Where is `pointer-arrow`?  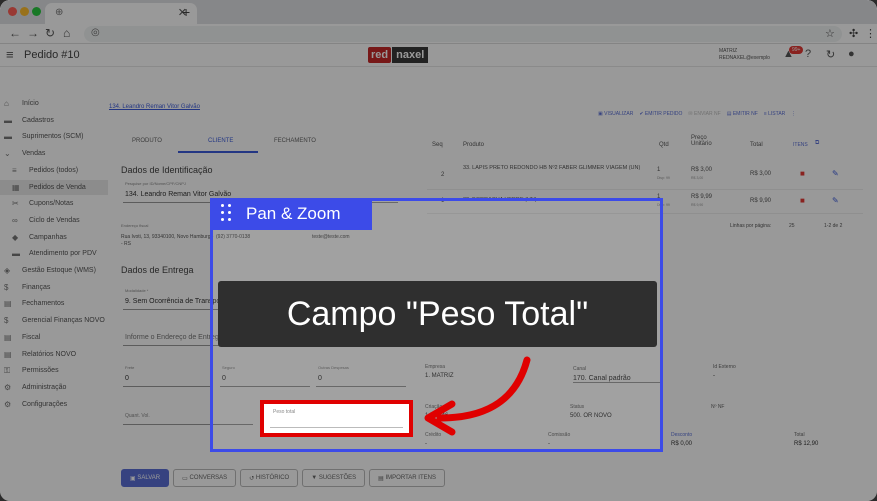 pointer-arrow is located at coordinates (477, 396).